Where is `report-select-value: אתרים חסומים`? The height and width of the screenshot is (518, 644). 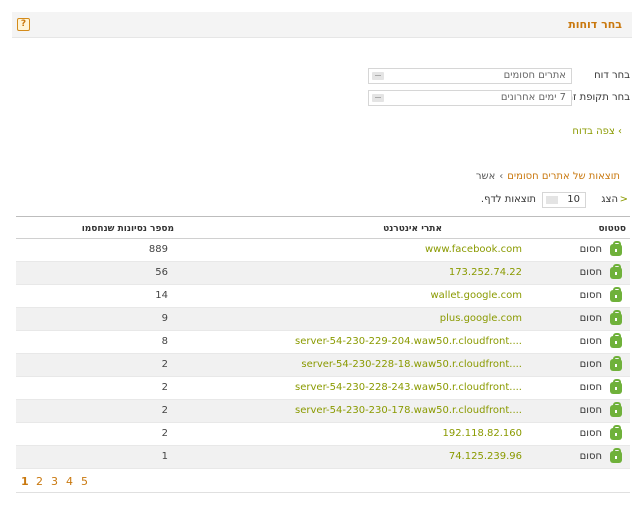 report-select-value: אתרים חסומים is located at coordinates (534, 75).